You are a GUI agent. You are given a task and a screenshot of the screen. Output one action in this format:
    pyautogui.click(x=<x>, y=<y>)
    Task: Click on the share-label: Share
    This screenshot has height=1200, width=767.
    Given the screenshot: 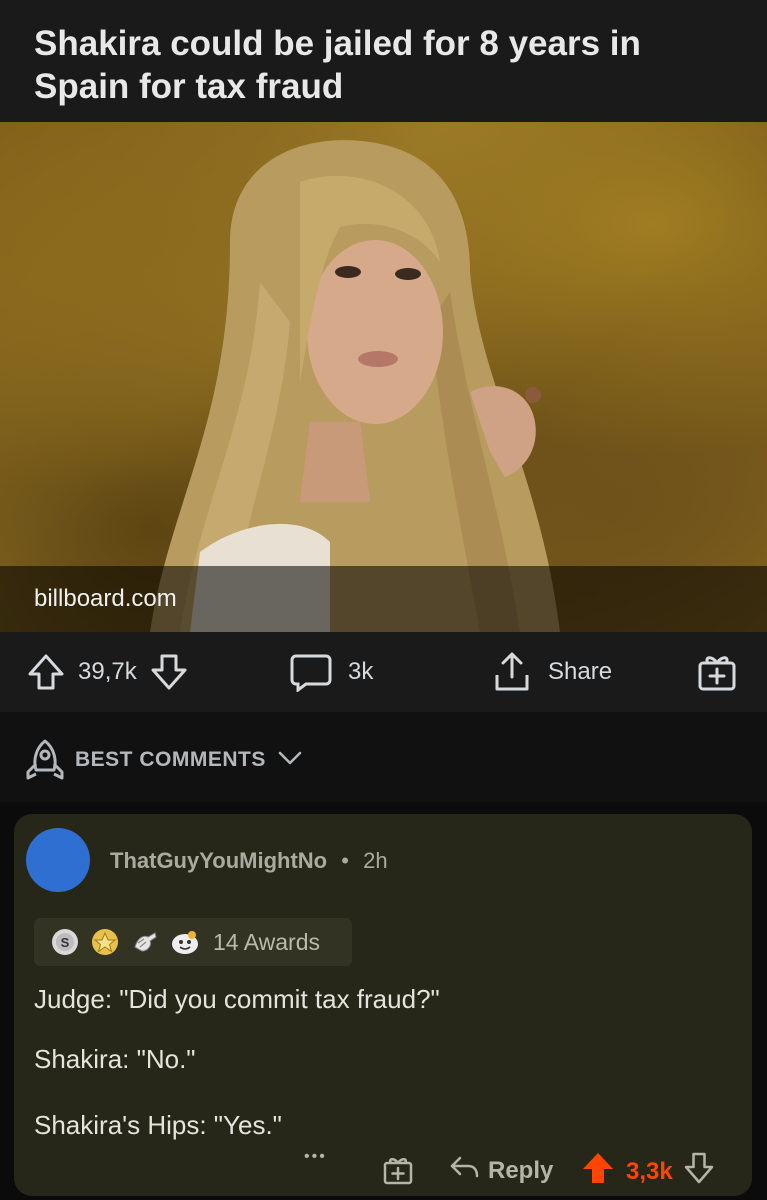 What is the action you would take?
    pyautogui.click(x=580, y=671)
    